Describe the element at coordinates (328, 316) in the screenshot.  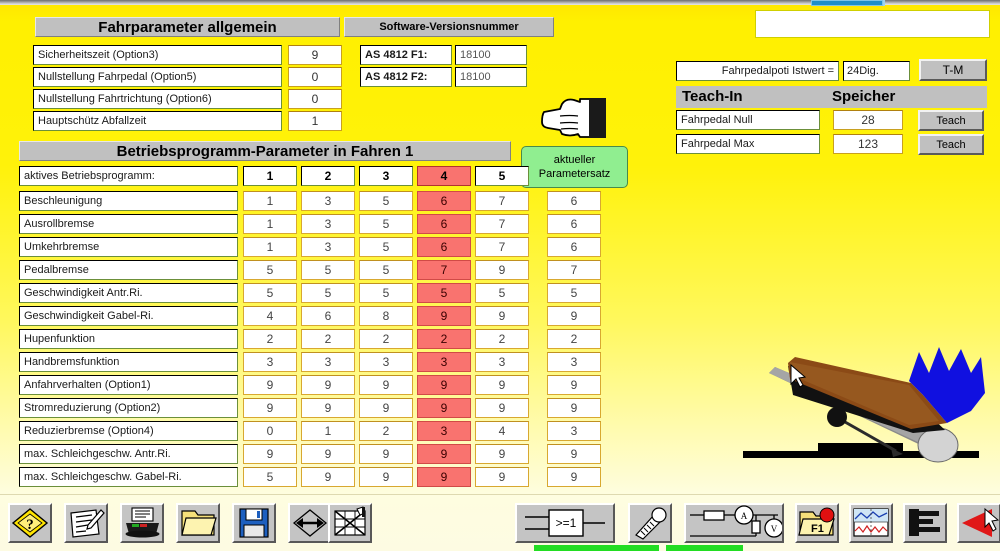
I see `row-cell: 6` at that location.